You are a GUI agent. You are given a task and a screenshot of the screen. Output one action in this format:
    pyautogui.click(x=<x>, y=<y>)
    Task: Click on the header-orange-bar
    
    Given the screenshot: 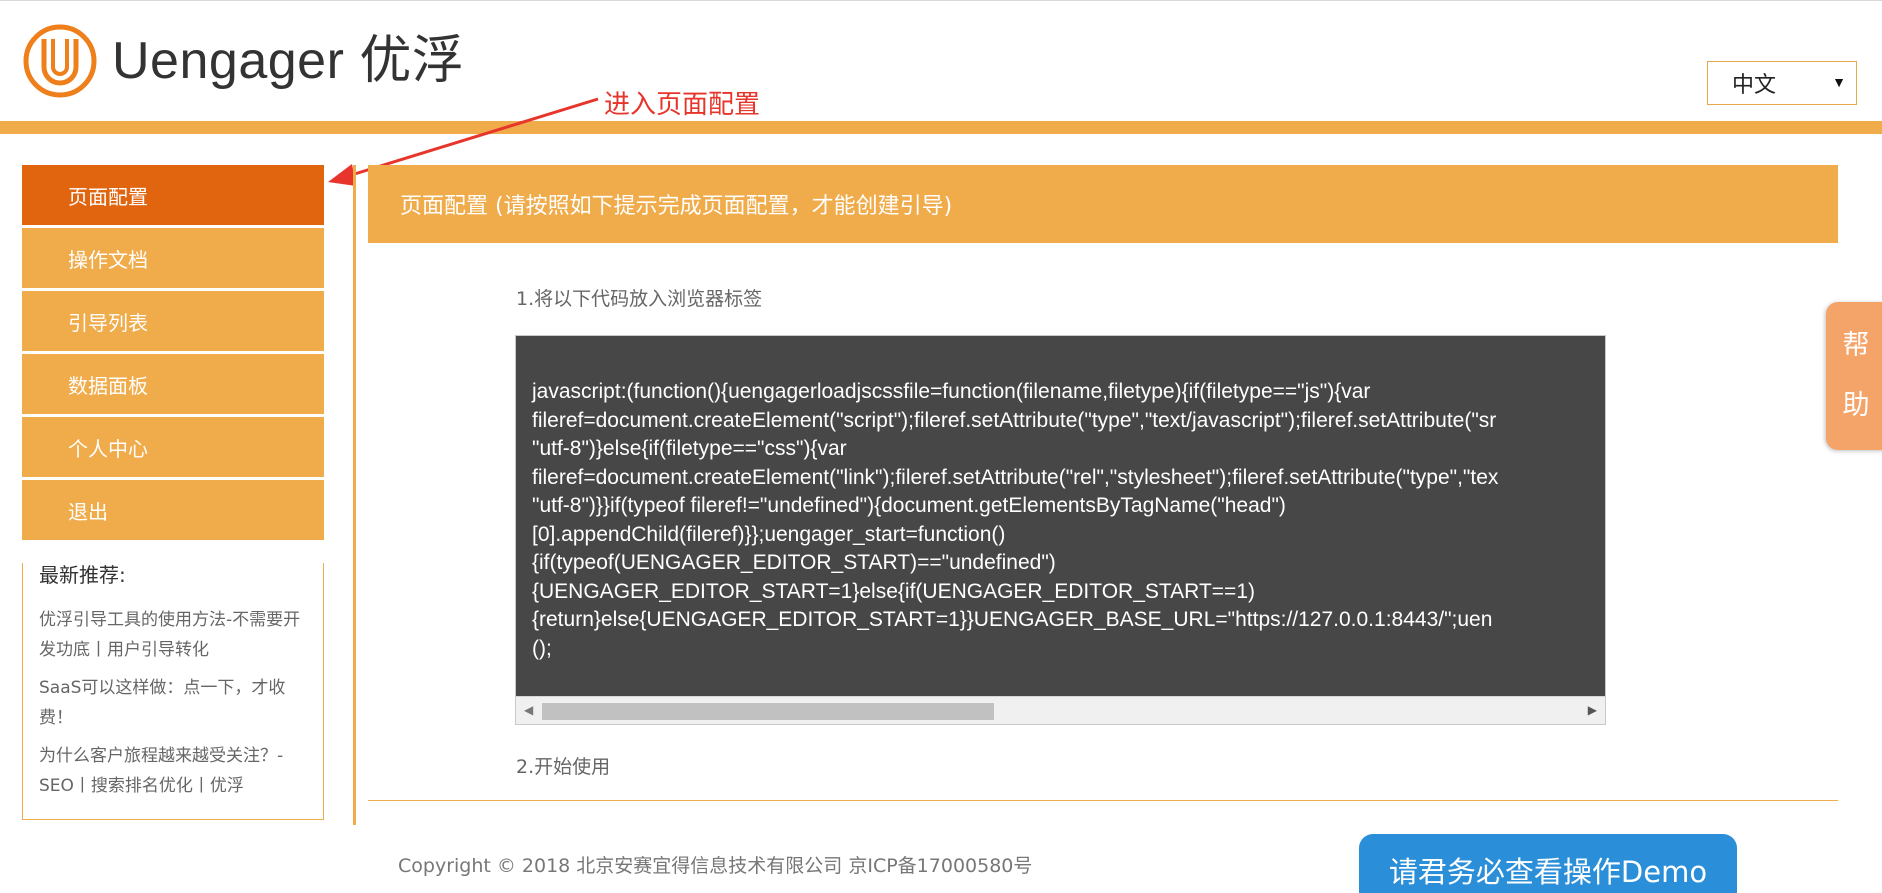 What is the action you would take?
    pyautogui.click(x=941, y=127)
    